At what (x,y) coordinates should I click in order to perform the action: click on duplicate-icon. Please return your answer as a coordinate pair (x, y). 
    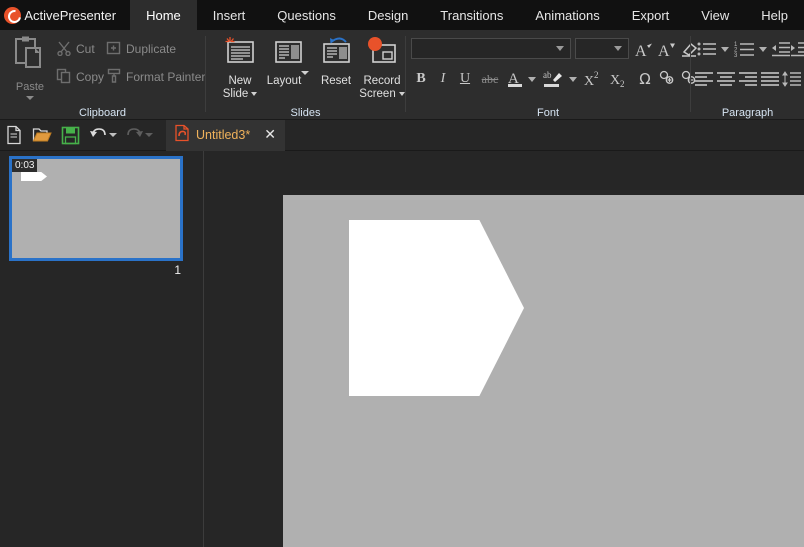
    Looking at the image, I should click on (114, 49).